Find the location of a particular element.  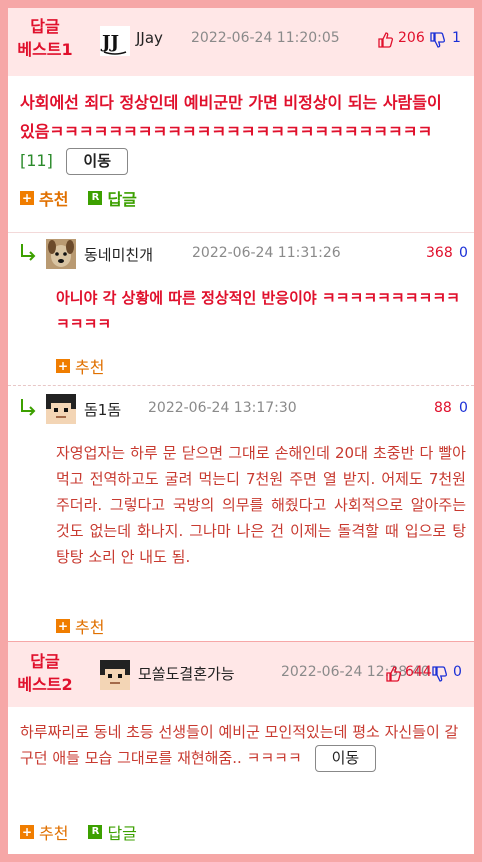

author-name: 동네미친개 is located at coordinates (118, 254).